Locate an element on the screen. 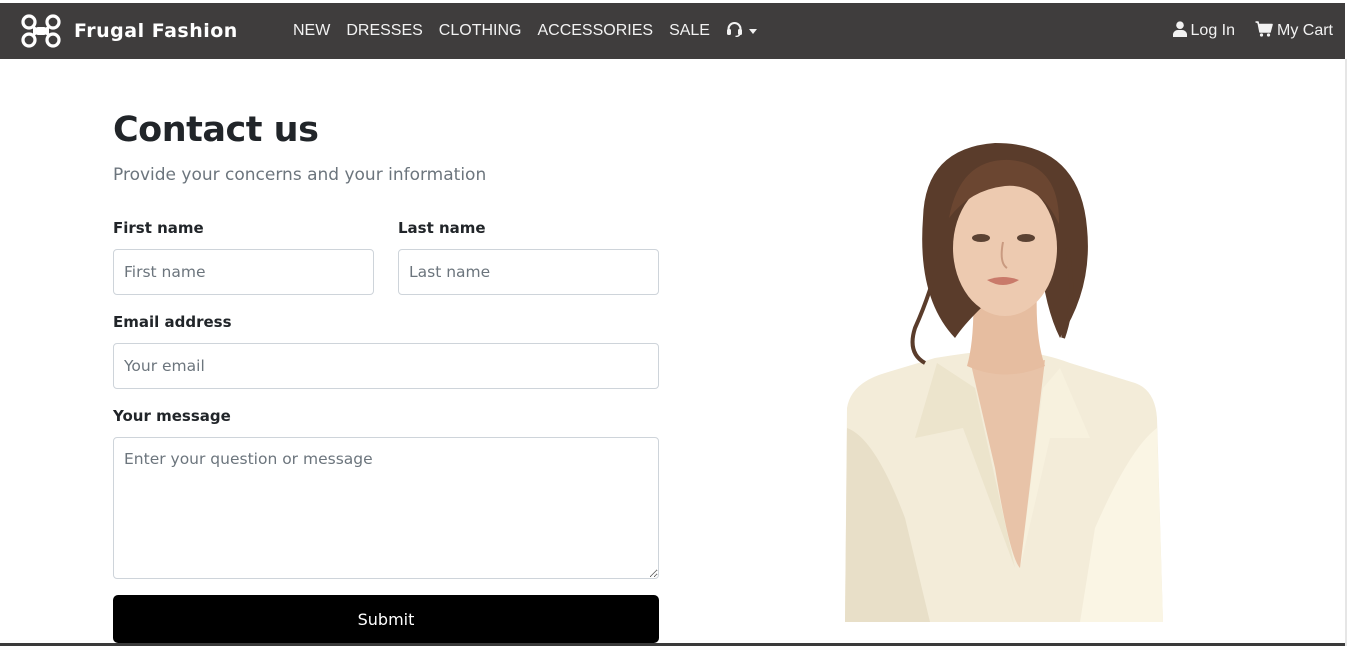 The width and height of the screenshot is (1347, 646). chevron-down-icon is located at coordinates (752, 31).